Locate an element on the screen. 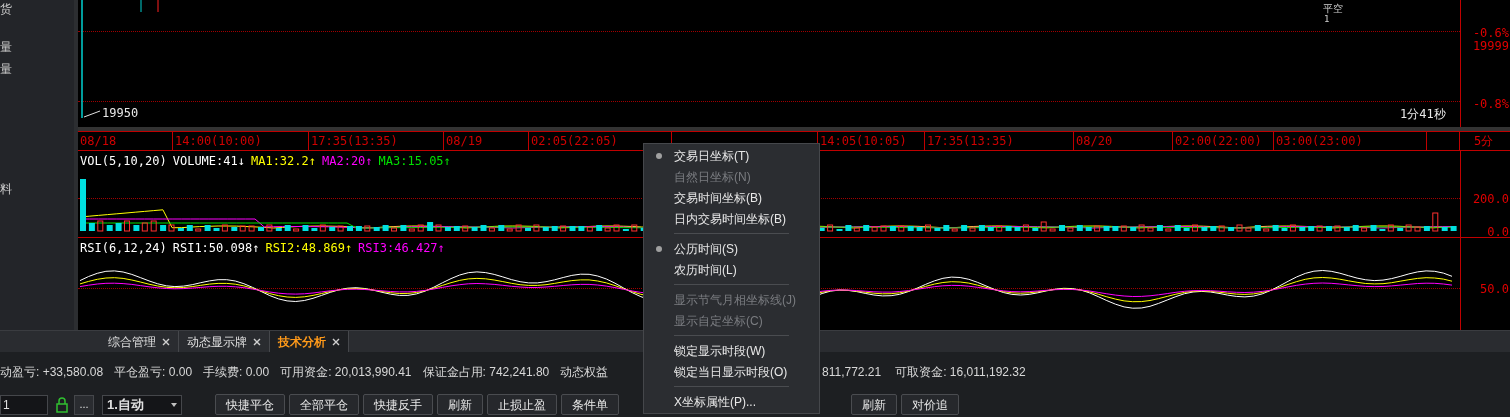  countdown-label: 1分41秒 is located at coordinates (1423, 114).